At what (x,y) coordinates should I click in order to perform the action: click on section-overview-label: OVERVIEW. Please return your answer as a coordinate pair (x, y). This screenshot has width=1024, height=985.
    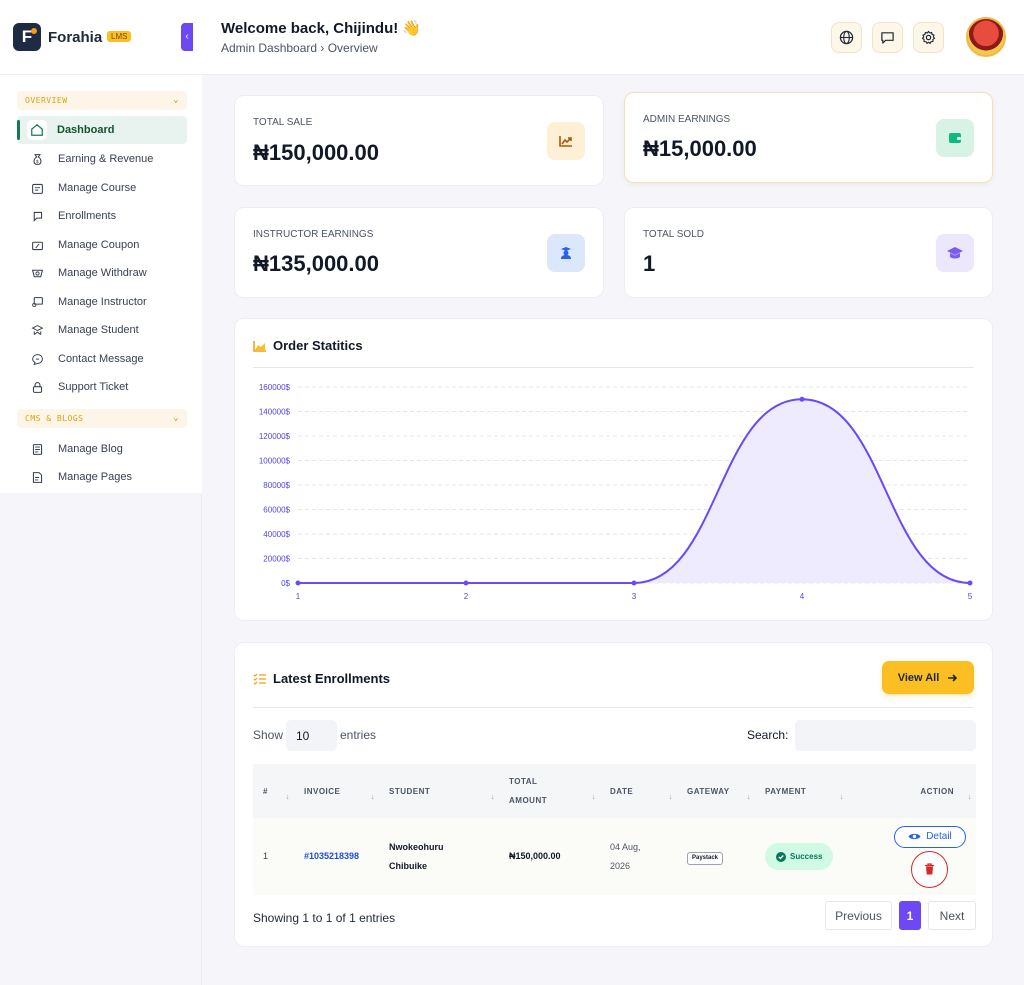
    Looking at the image, I should click on (46, 100).